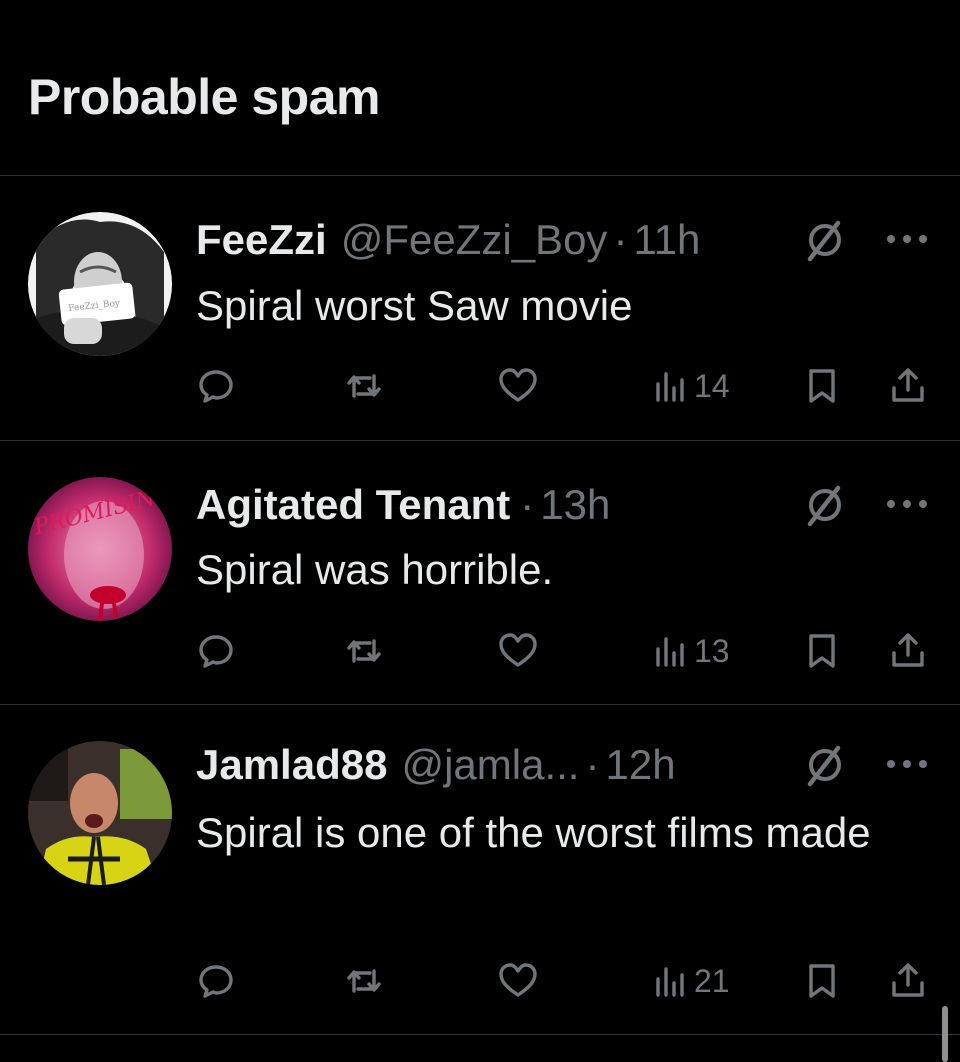  Describe the element at coordinates (533, 832) in the screenshot. I see `post-text: Spiral is one of the worst films made` at that location.